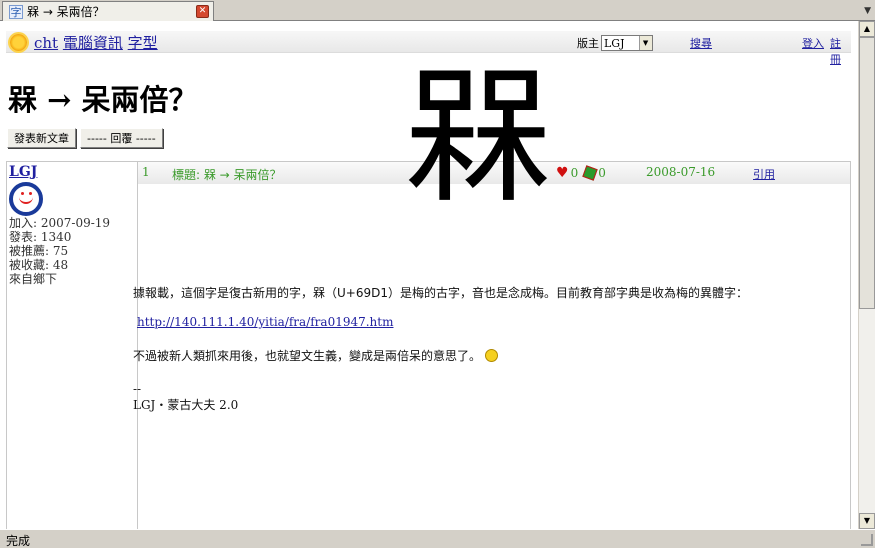  What do you see at coordinates (645, 43) in the screenshot?
I see `chevron-down-icon: ▼` at bounding box center [645, 43].